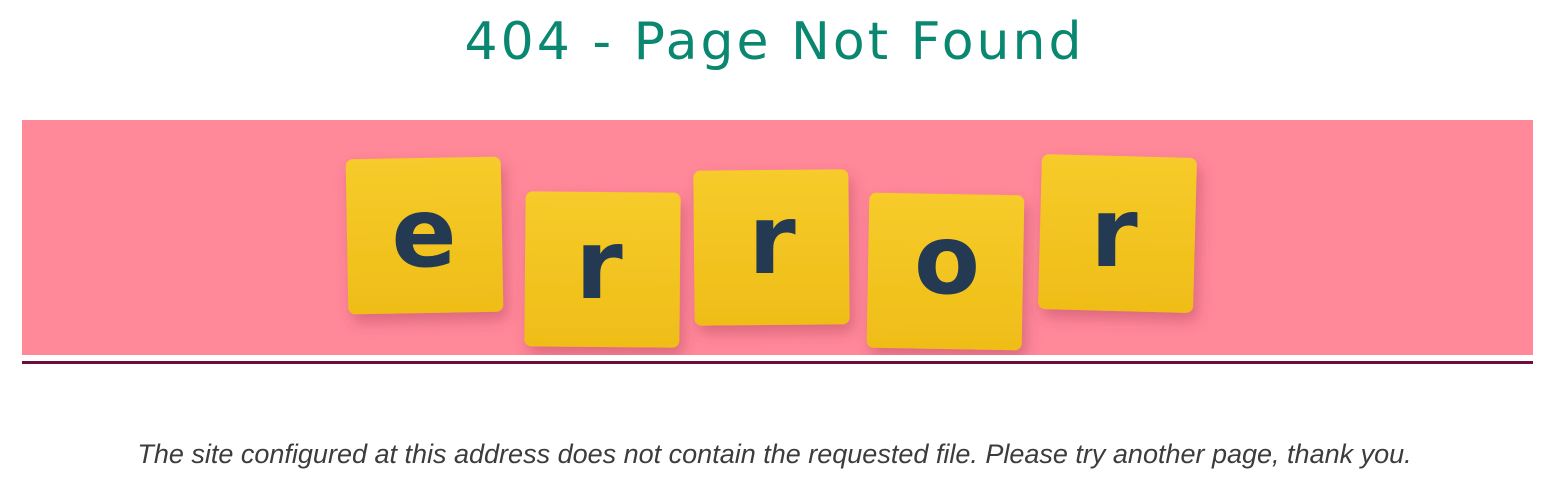 The height and width of the screenshot is (492, 1549). What do you see at coordinates (774, 42) in the screenshot?
I see `page-title: 404 - Page Not Found` at bounding box center [774, 42].